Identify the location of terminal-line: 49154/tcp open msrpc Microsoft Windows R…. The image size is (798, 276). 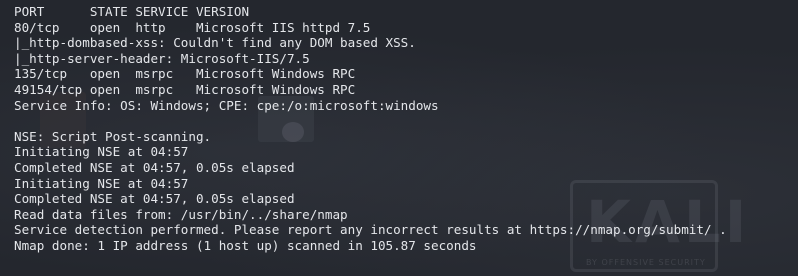
(185, 89).